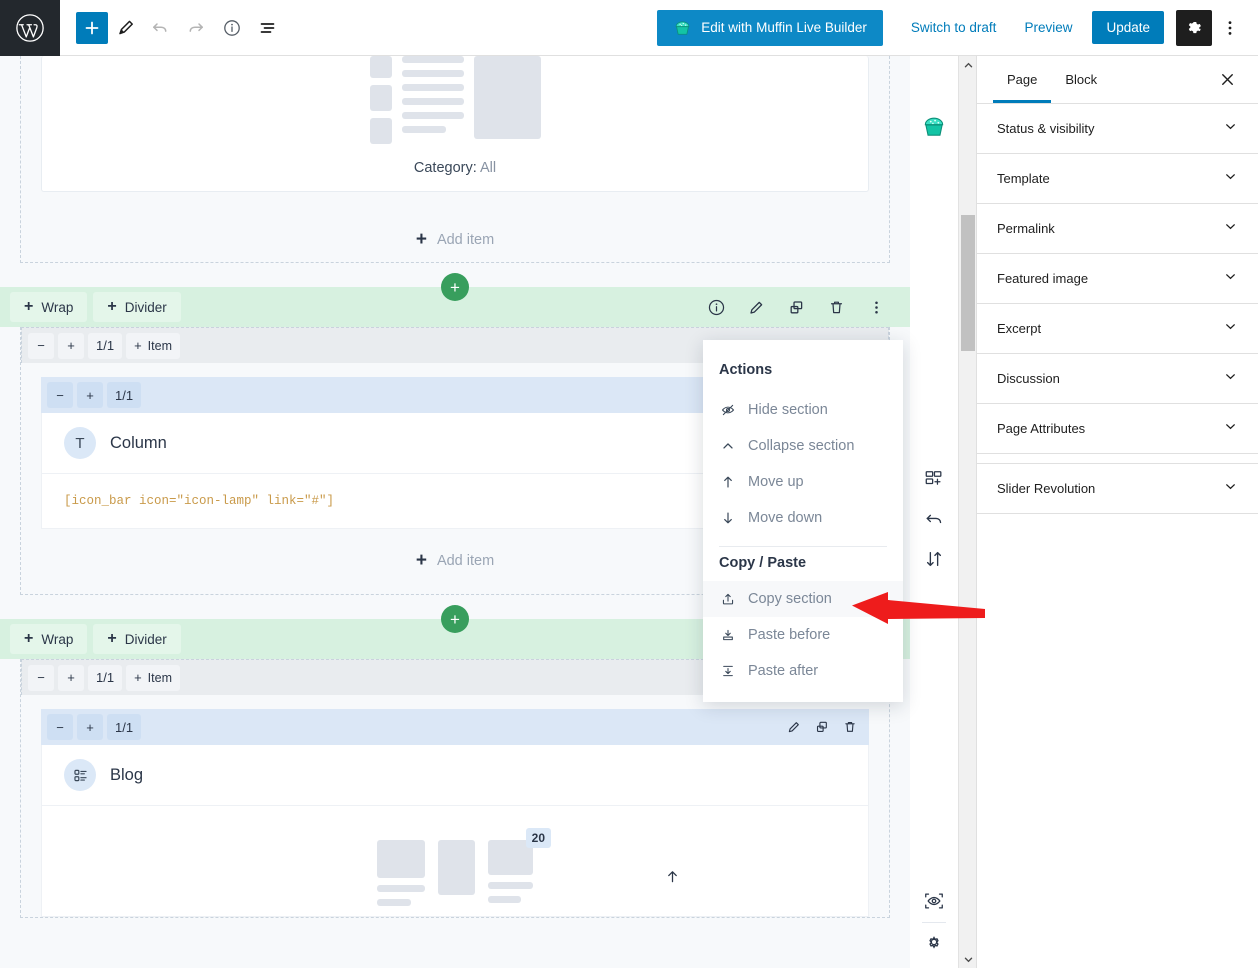 The image size is (1258, 968). What do you see at coordinates (1230, 28) in the screenshot?
I see `kebab-menu-icon` at bounding box center [1230, 28].